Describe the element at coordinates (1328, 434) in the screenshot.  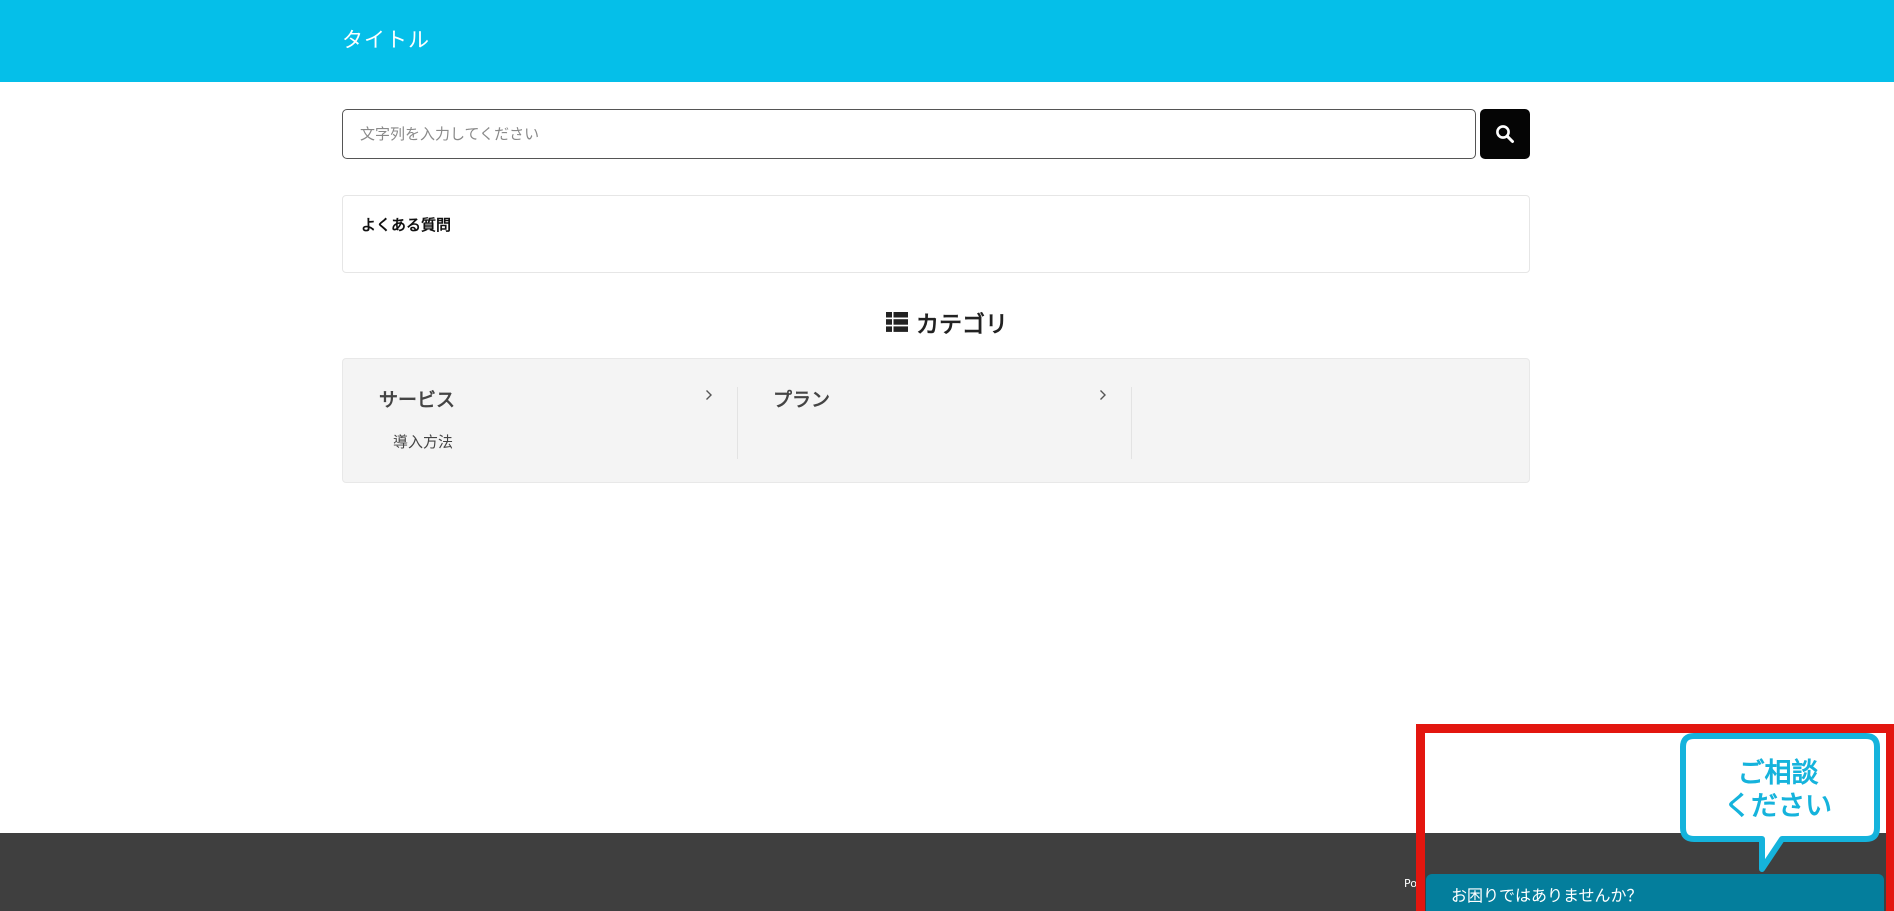
I see `category-card-empty` at that location.